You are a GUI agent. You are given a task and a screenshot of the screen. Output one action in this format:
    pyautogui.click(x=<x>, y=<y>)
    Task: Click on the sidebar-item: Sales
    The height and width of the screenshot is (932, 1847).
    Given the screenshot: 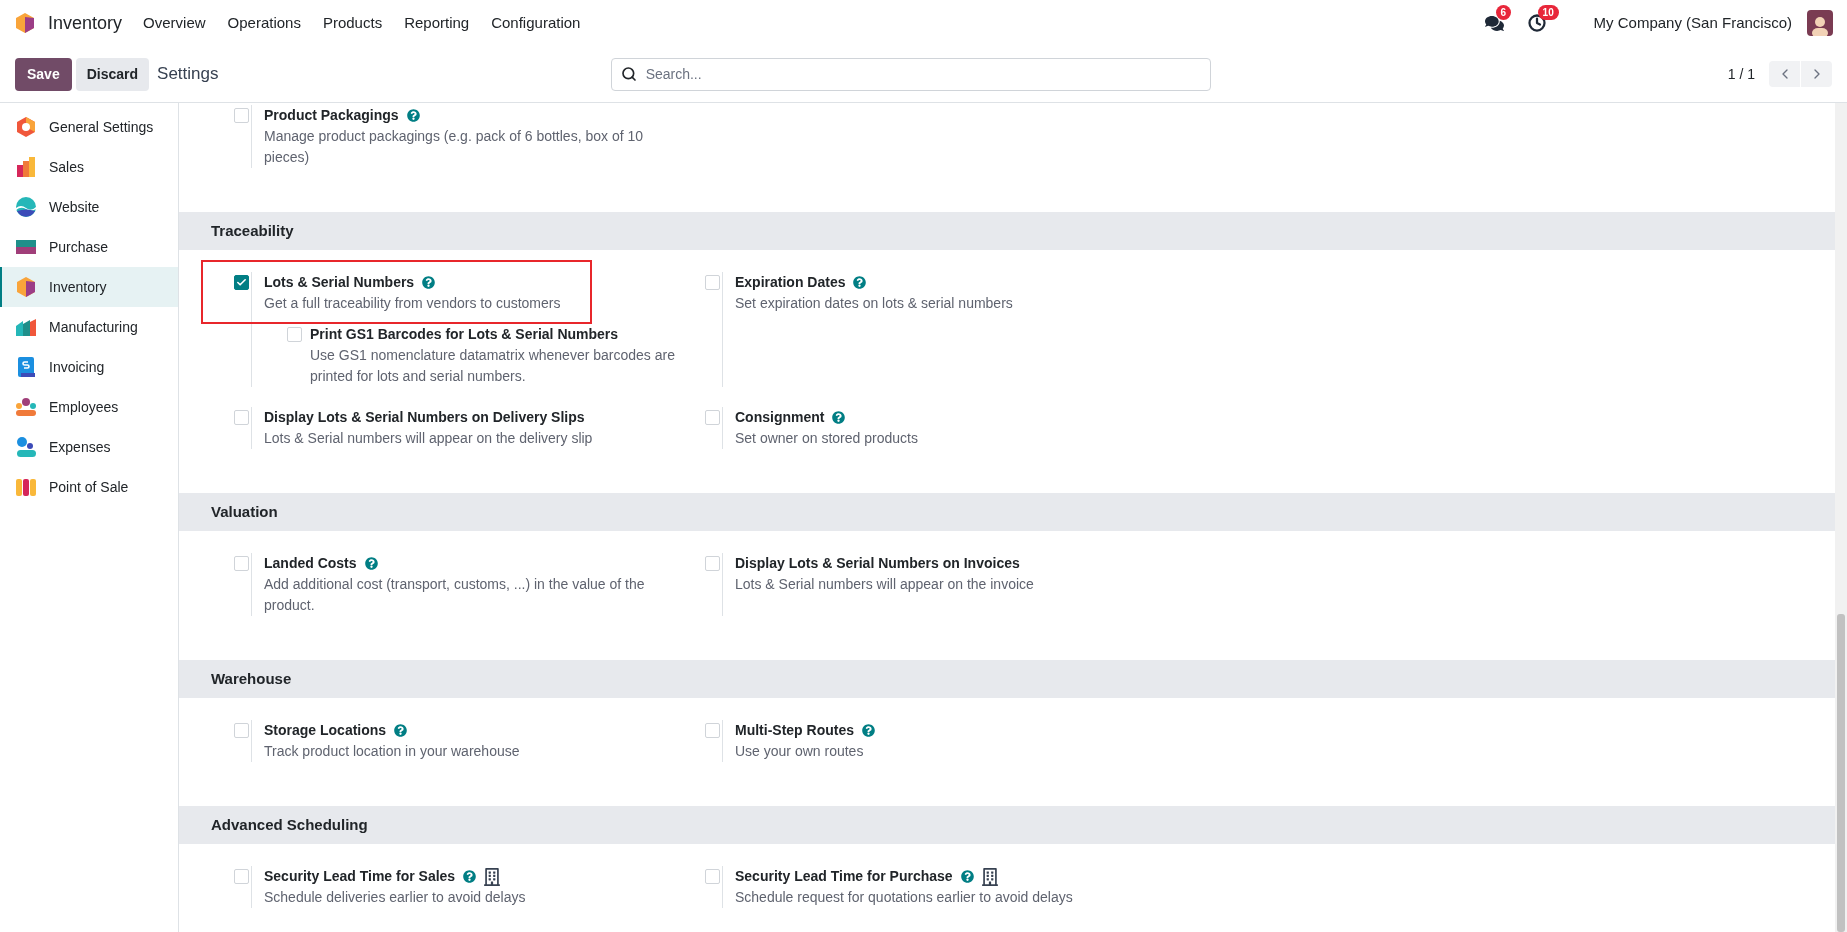 What is the action you would take?
    pyautogui.click(x=89, y=167)
    